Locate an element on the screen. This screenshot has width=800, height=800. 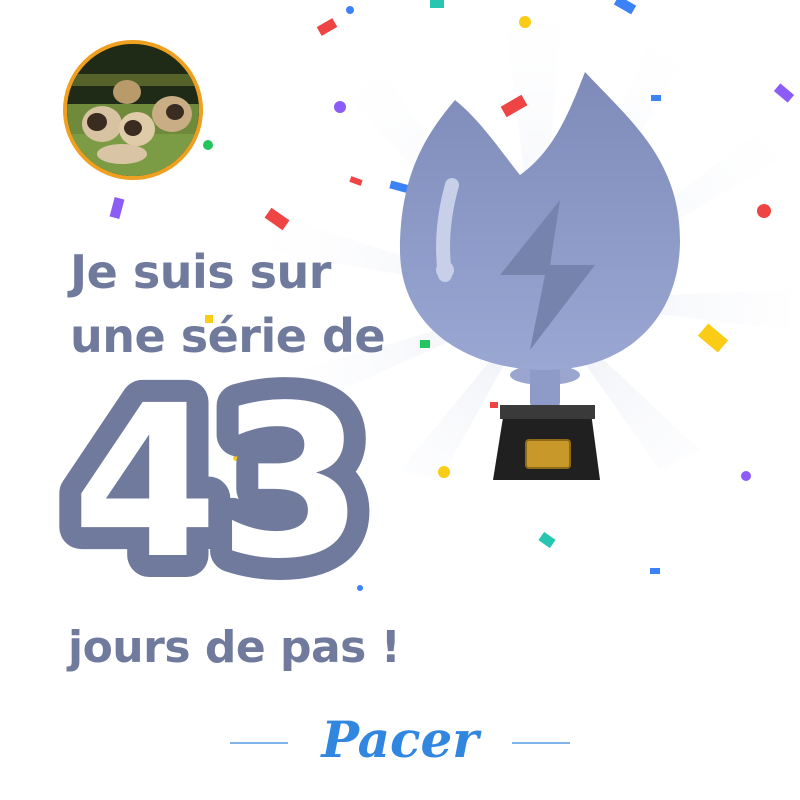
profile-photo-dogs is located at coordinates (133, 110).